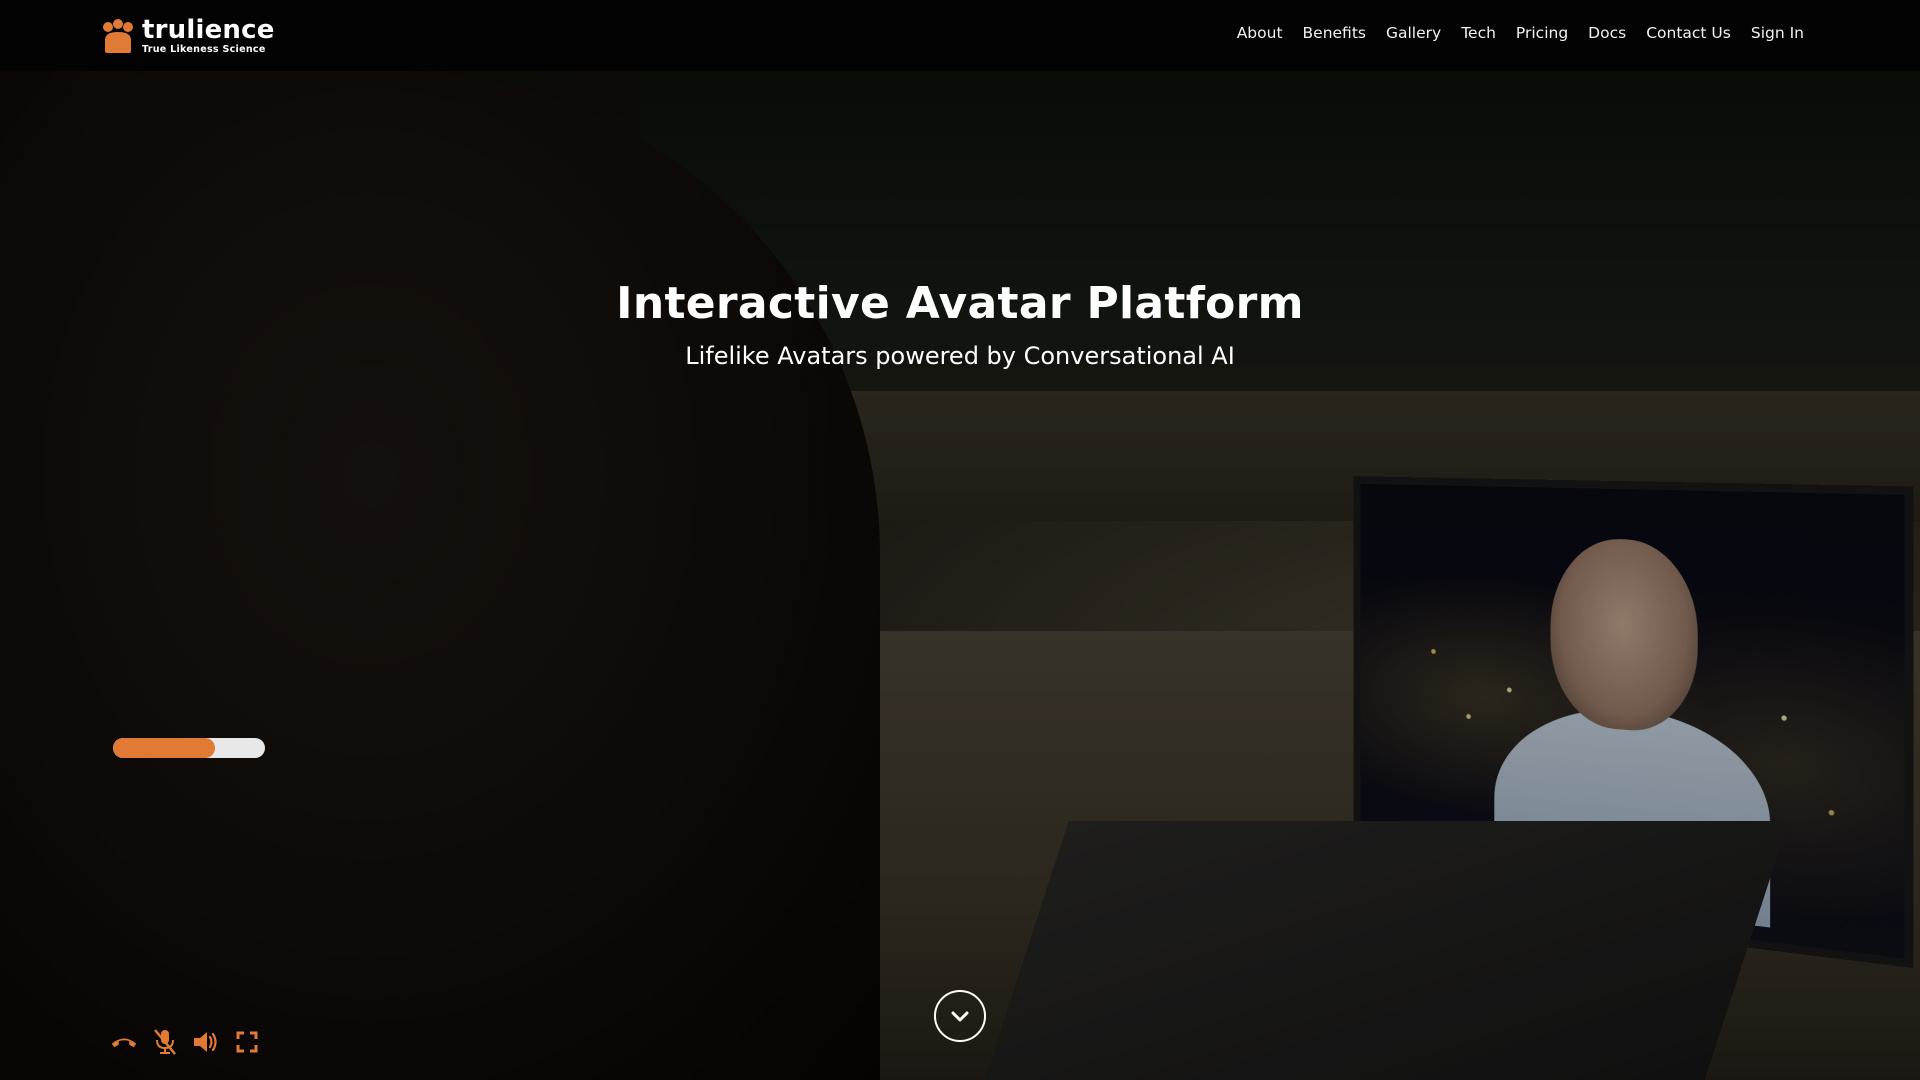 The image size is (1920, 1080). Describe the element at coordinates (164, 748) in the screenshot. I see `progress-fill` at that location.